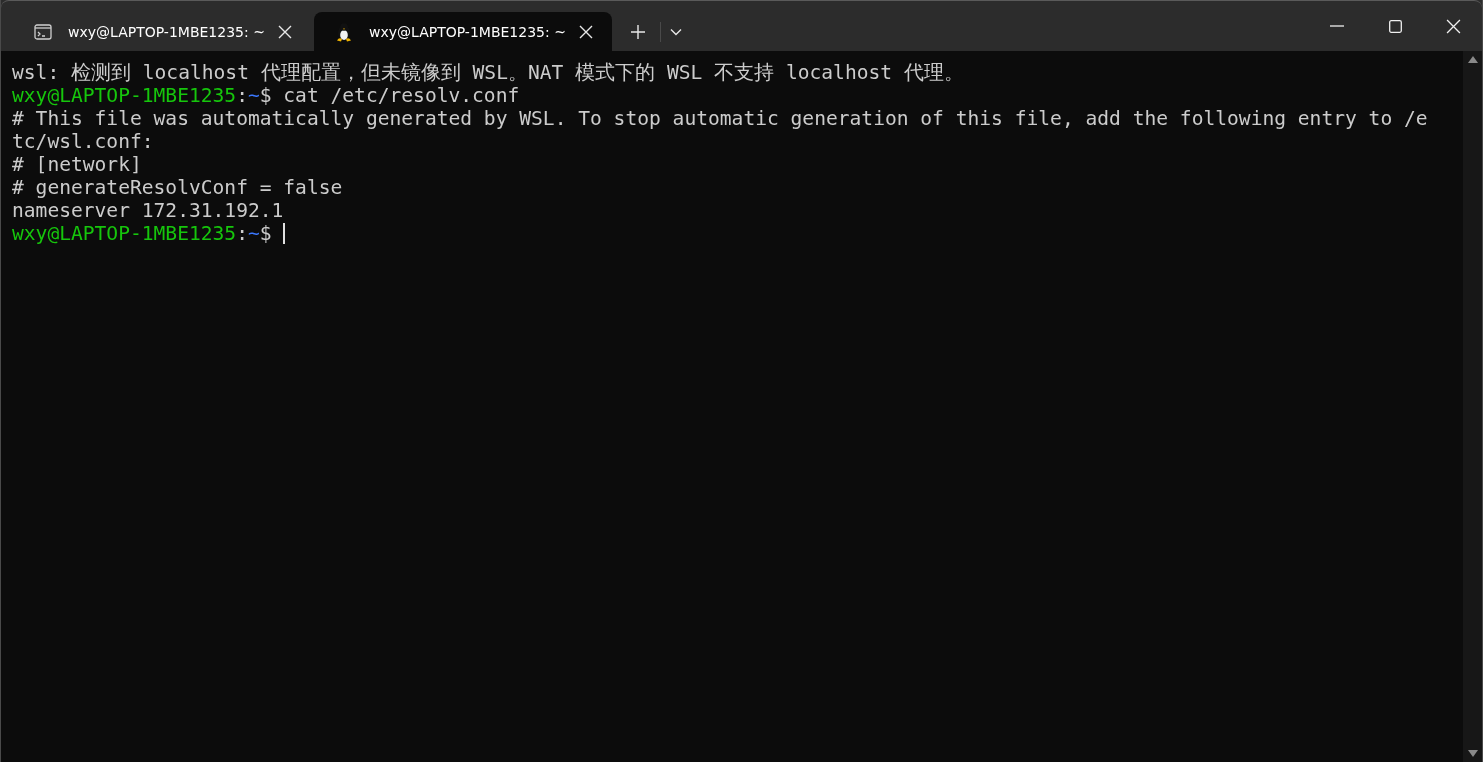 The height and width of the screenshot is (762, 1483). What do you see at coordinates (1472, 753) in the screenshot?
I see `scroll-down-icon` at bounding box center [1472, 753].